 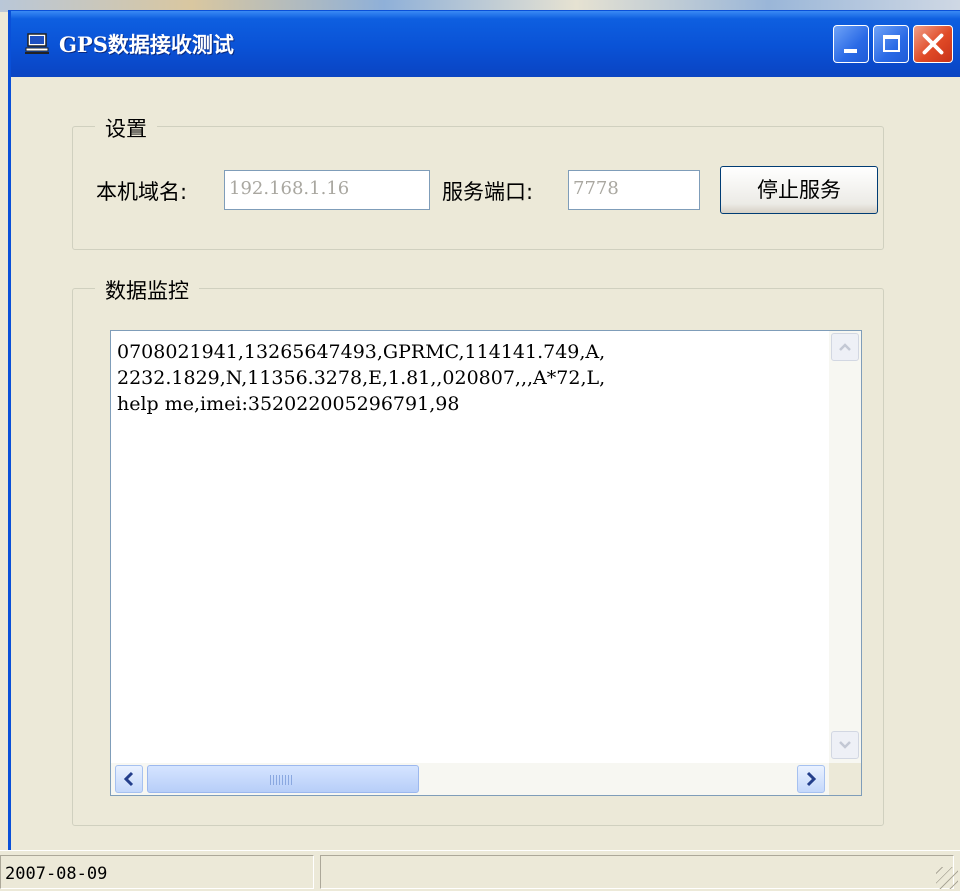 I want to click on close-icon, so click(x=933, y=44).